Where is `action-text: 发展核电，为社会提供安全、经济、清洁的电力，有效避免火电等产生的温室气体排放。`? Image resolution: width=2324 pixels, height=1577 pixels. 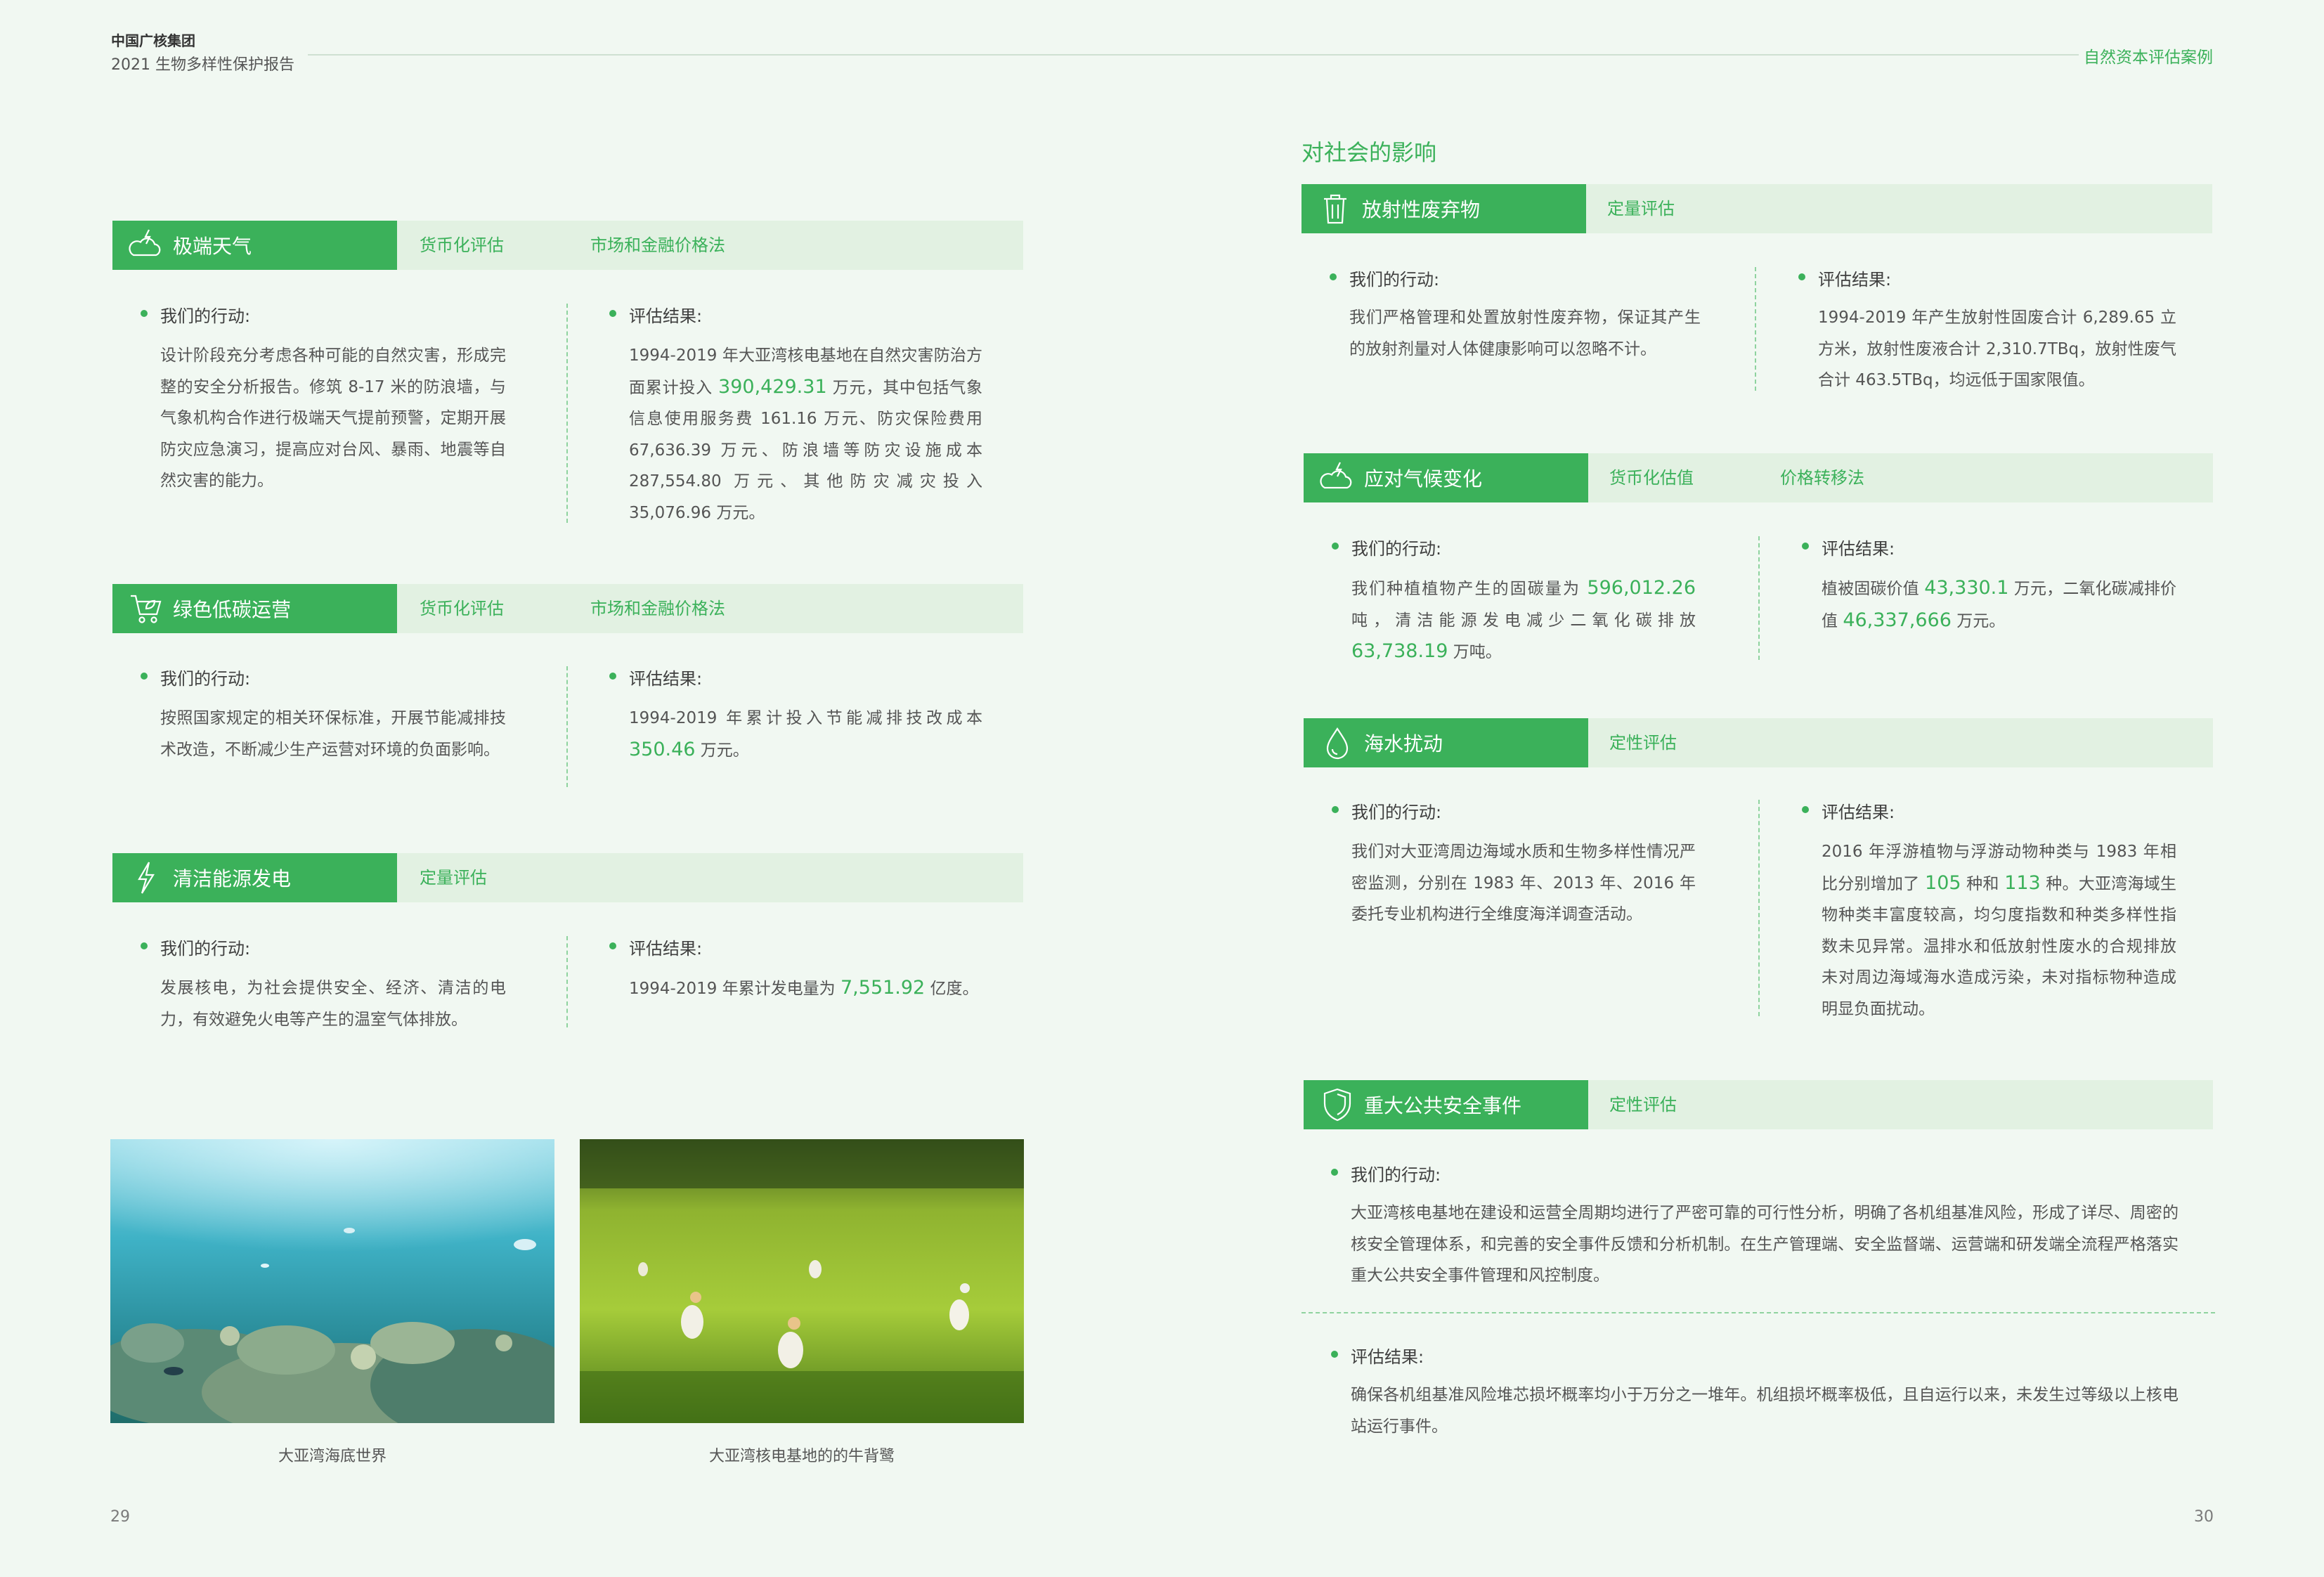 action-text: 发展核电，为社会提供安全、经济、清洁的电力，有效避免火电等产生的温室气体排放。 is located at coordinates (333, 1004).